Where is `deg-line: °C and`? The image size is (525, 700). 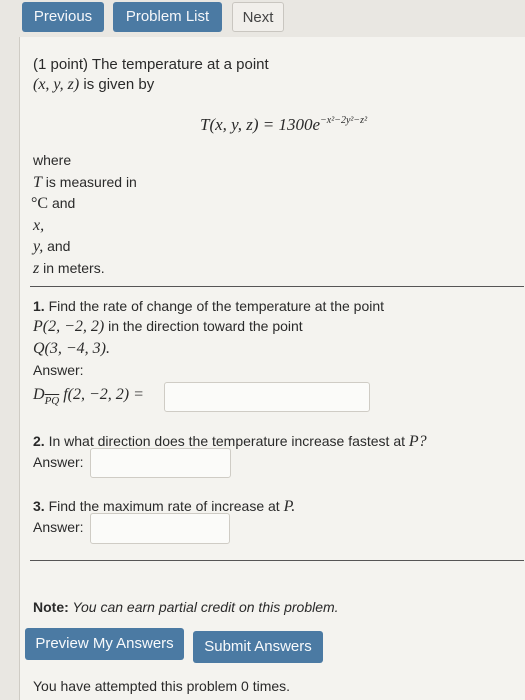
deg-line: °C and is located at coordinates (53, 204).